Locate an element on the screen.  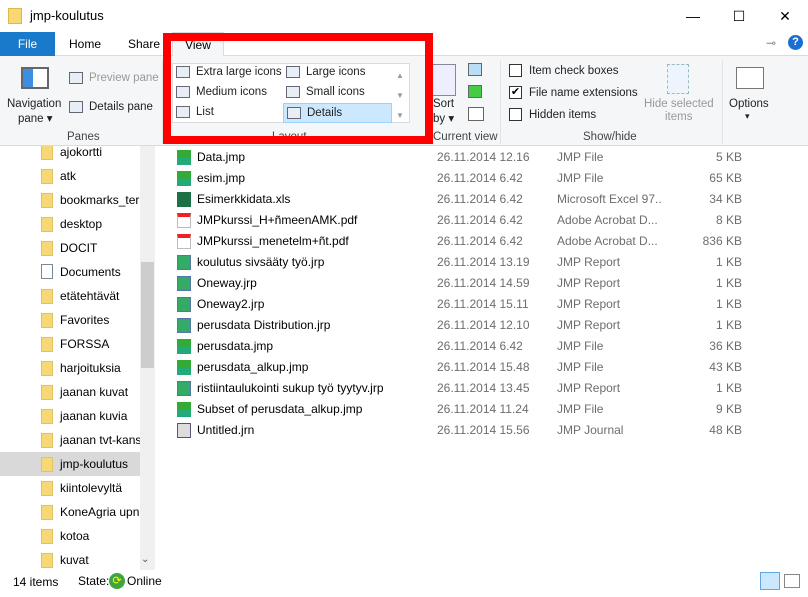
help-icon: ? is located at coordinates (795, 42).